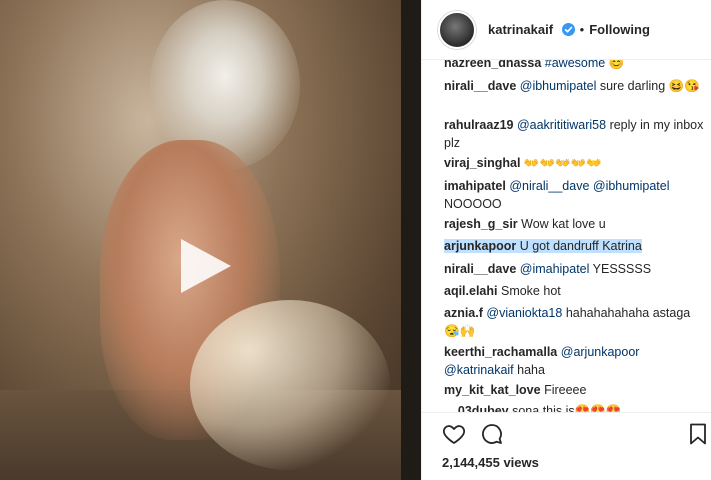  What do you see at coordinates (562, 163) in the screenshot?
I see `comment-text: 👐👐👐👐👐` at bounding box center [562, 163].